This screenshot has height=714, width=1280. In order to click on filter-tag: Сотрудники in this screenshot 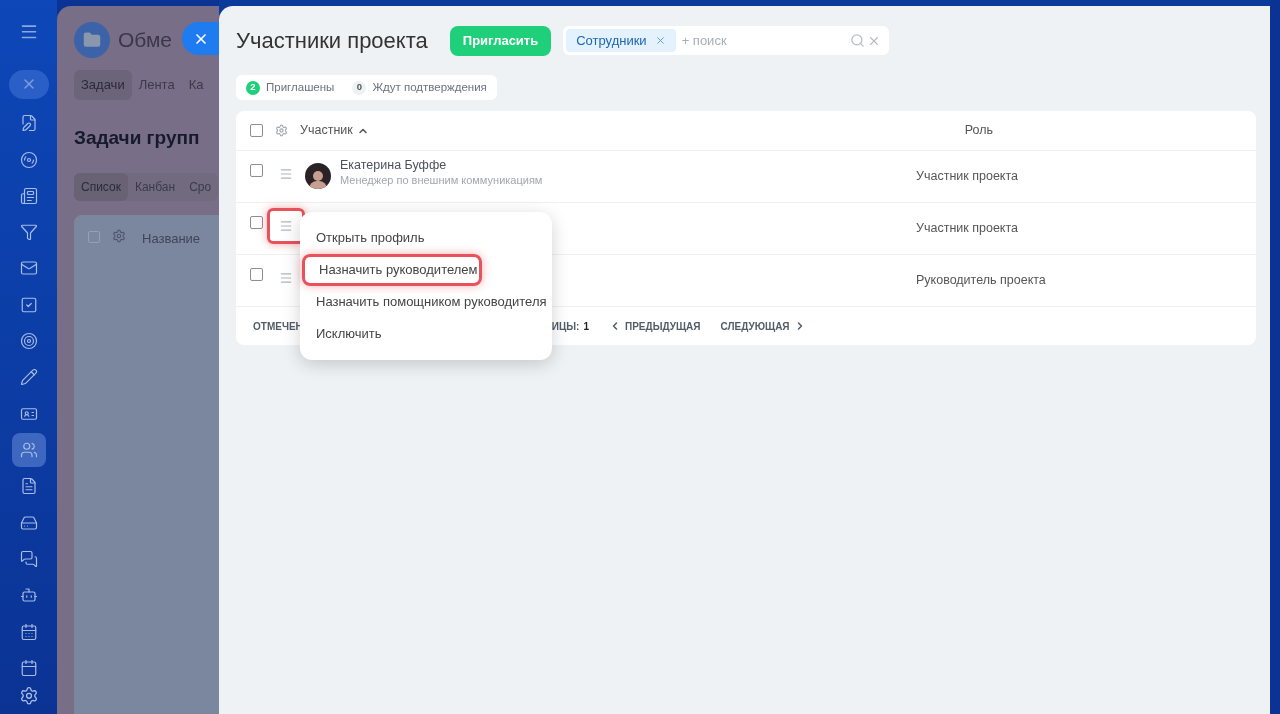, I will do `click(621, 40)`.